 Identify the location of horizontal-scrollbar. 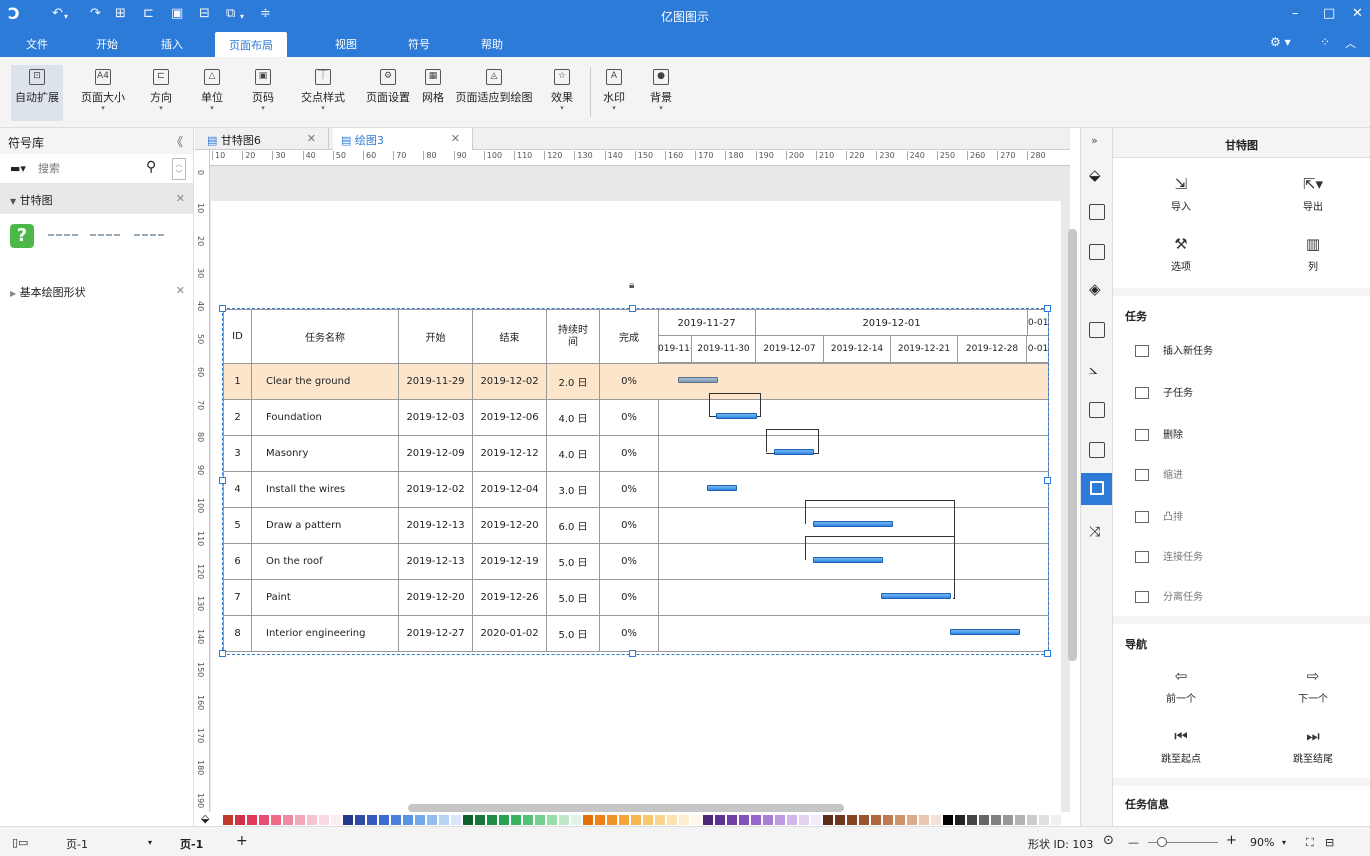
(626, 808).